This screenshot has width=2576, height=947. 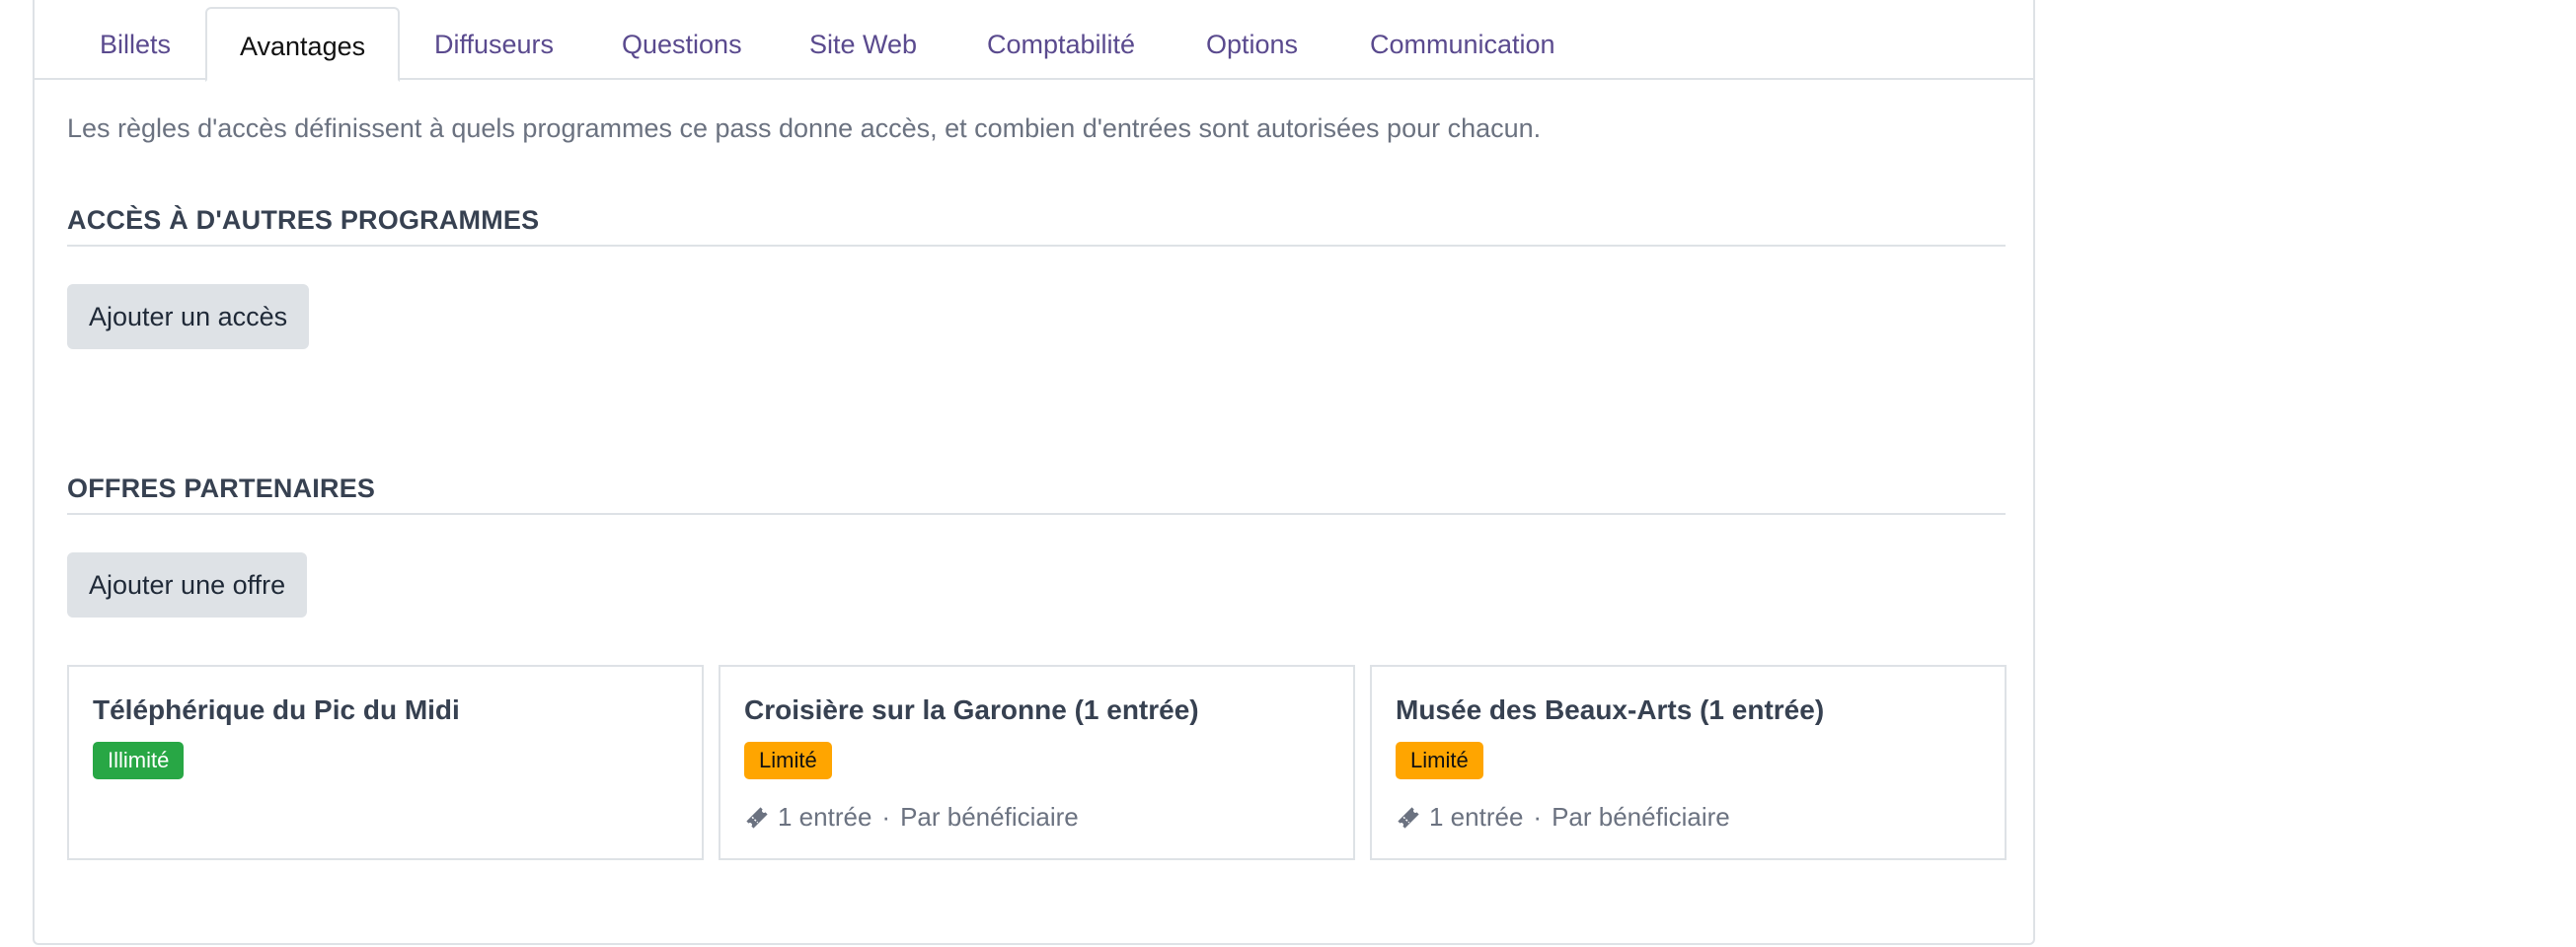 What do you see at coordinates (1036, 514) in the screenshot?
I see `partner-offers-section-divider` at bounding box center [1036, 514].